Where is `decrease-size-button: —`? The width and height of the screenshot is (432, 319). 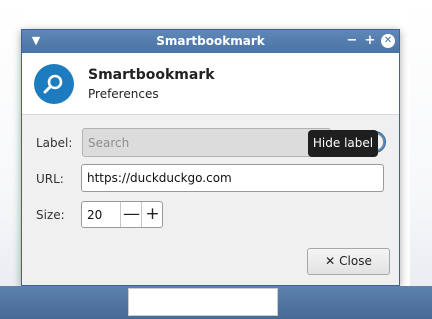
decrease-size-button: — is located at coordinates (131, 214).